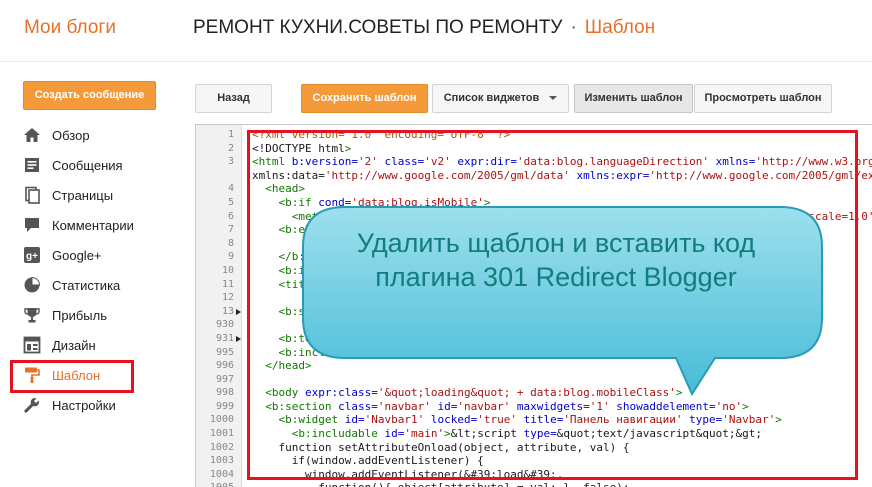  What do you see at coordinates (221, 461) in the screenshot?
I see `line-number: 1003` at bounding box center [221, 461].